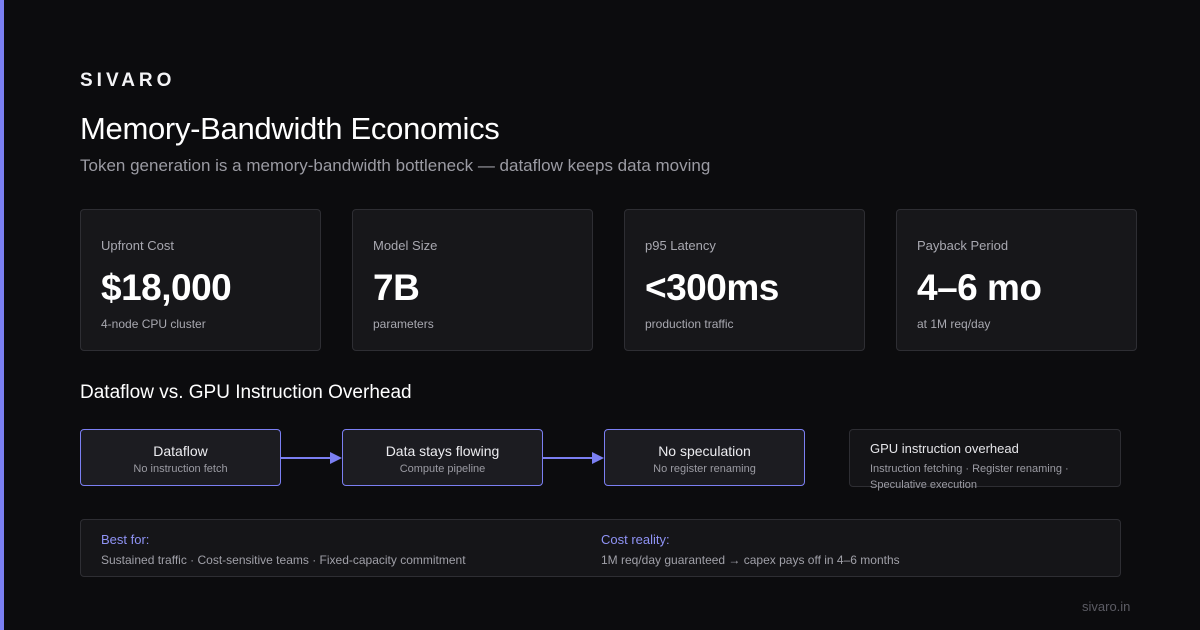  Describe the element at coordinates (954, 324) in the screenshot. I see `metric-note: at 1M req/day` at that location.